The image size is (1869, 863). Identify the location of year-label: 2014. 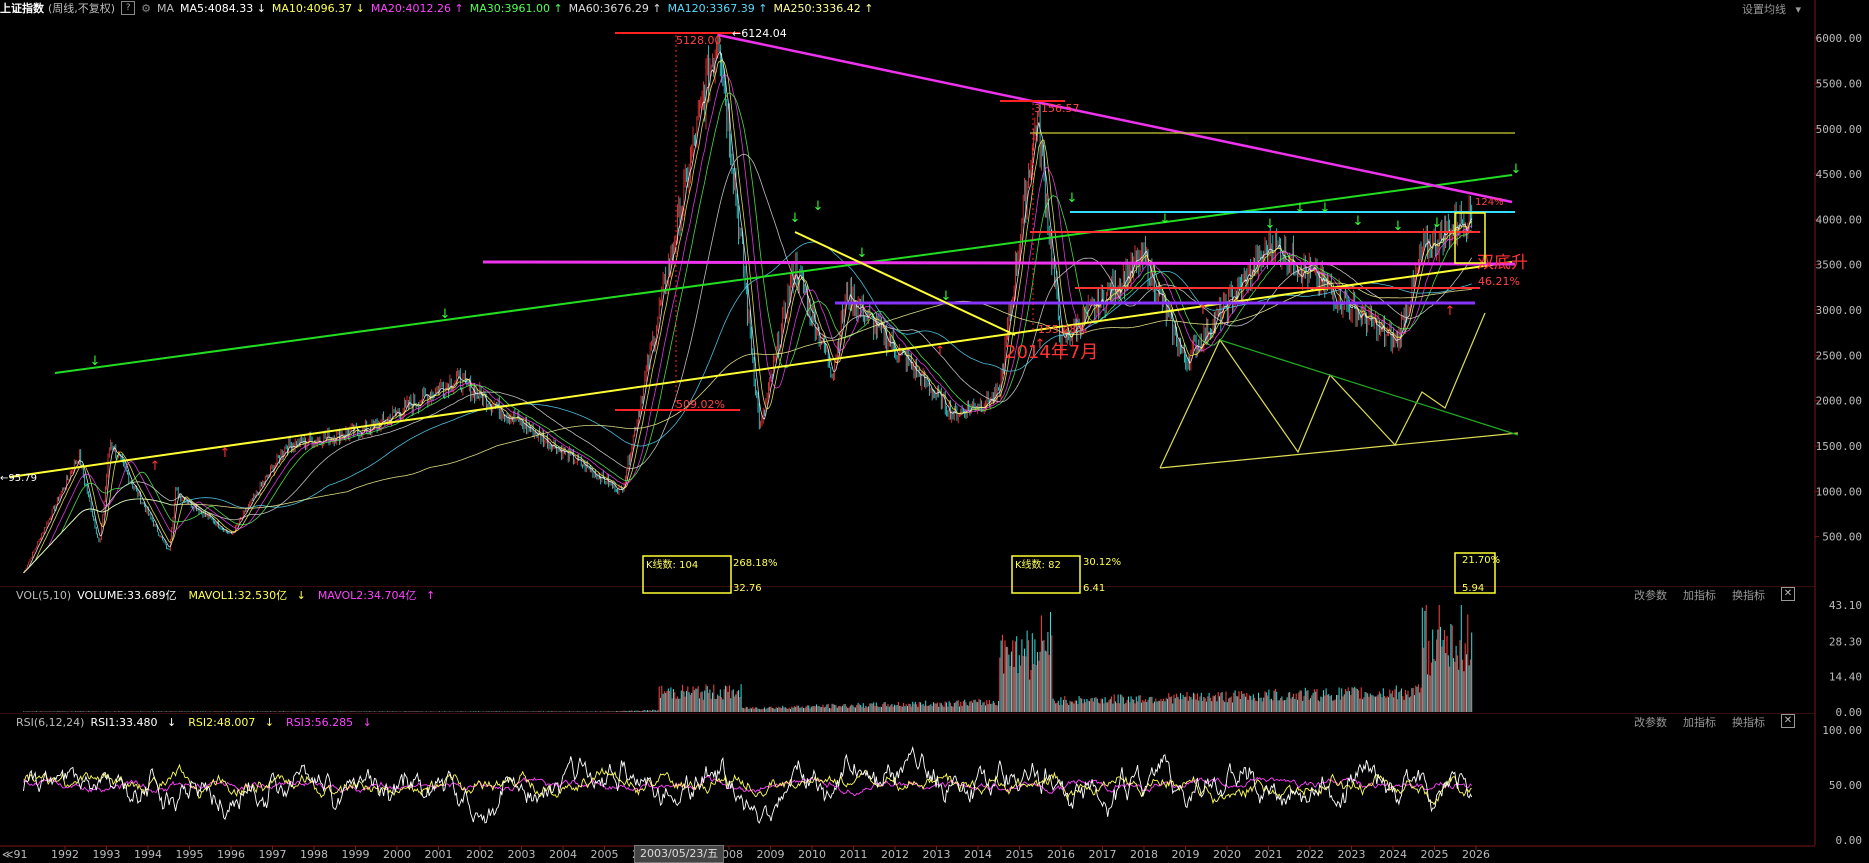
(978, 854).